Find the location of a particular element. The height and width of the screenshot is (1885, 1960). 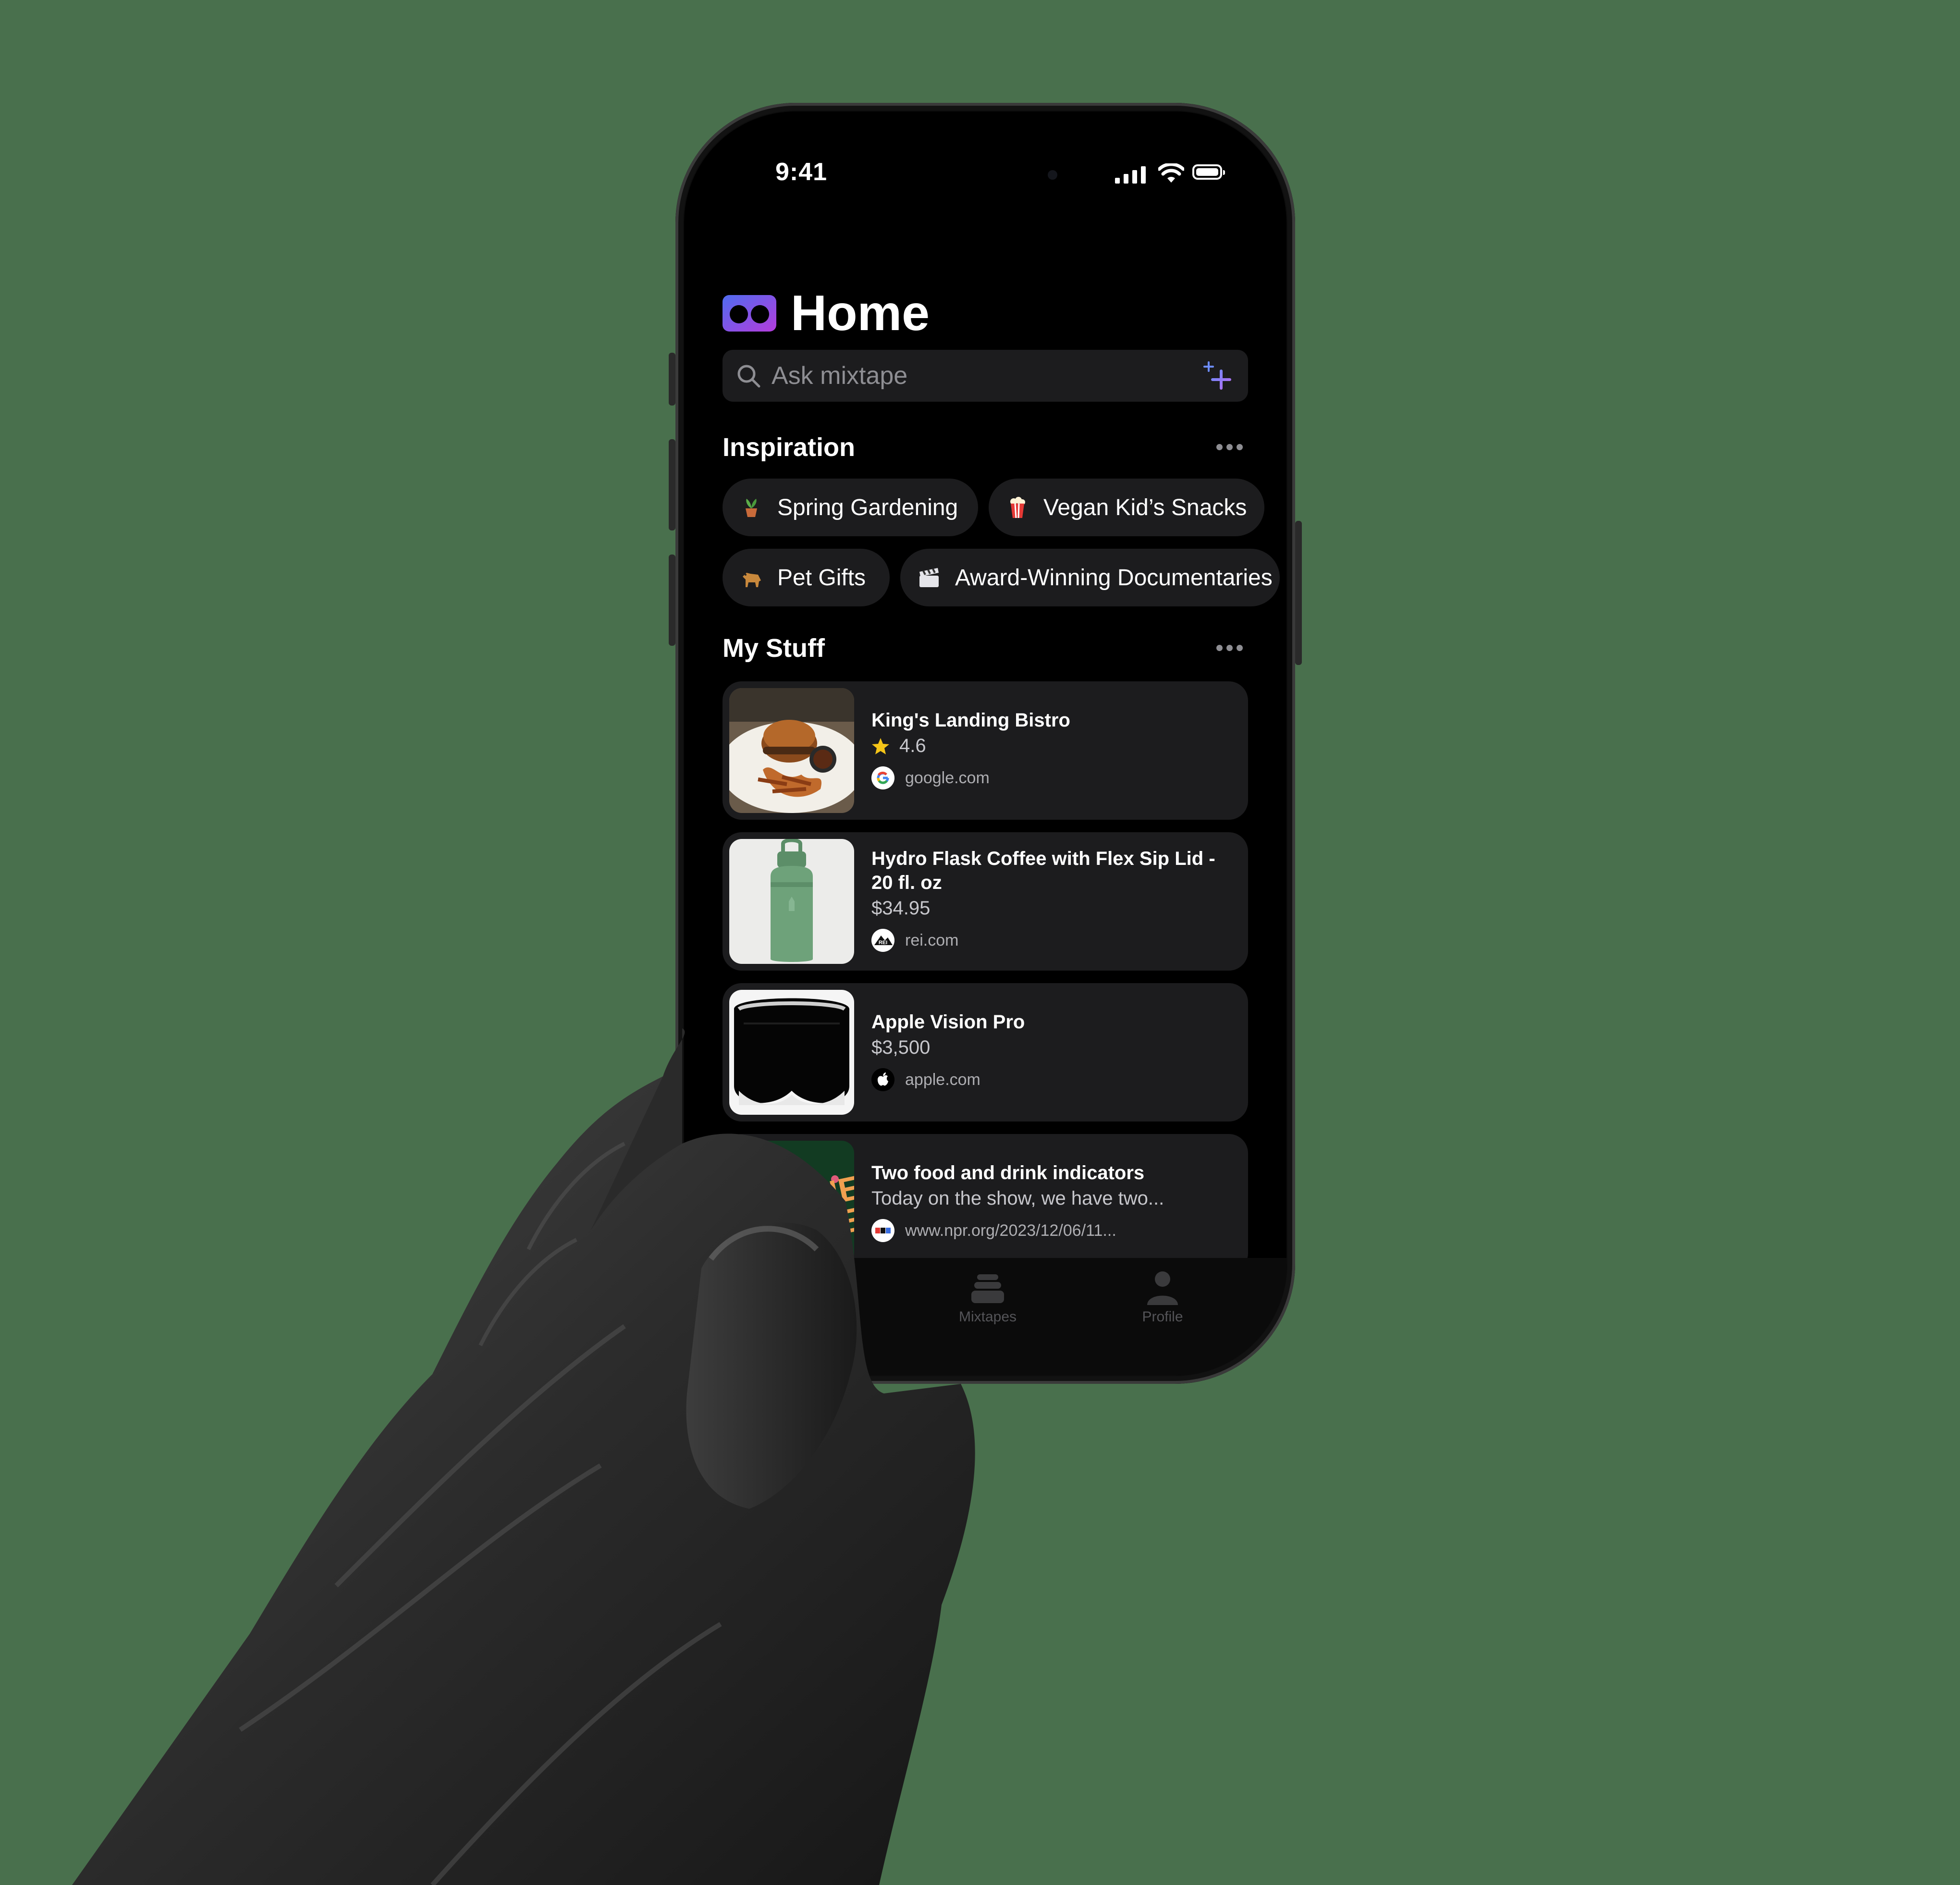

front-camera is located at coordinates (1052, 175).